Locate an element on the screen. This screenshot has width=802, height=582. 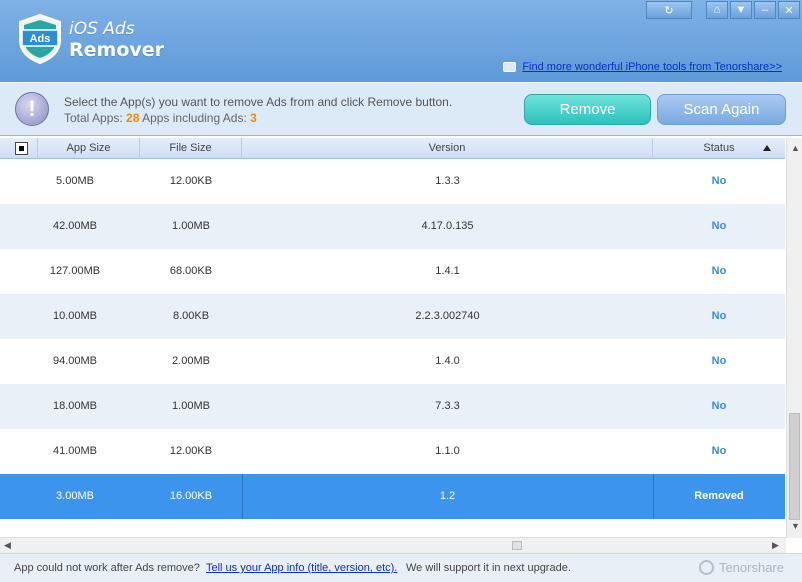
app-logo-icon: Ads is located at coordinates (40, 39).